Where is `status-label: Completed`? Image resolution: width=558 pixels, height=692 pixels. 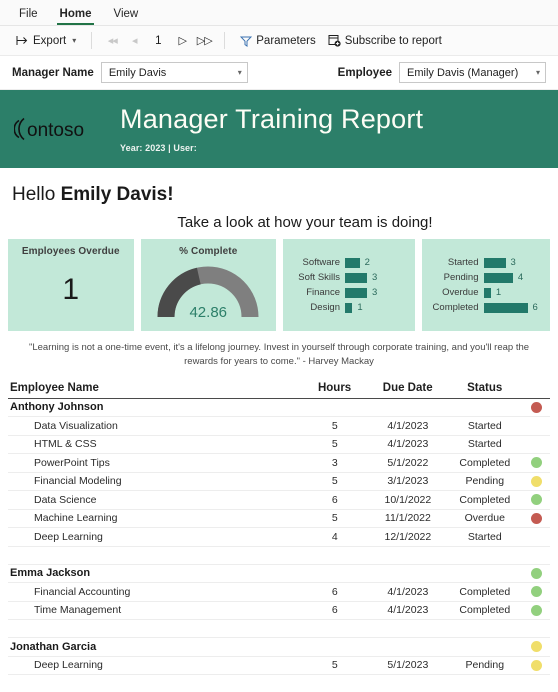
status-label: Completed is located at coordinates (455, 307).